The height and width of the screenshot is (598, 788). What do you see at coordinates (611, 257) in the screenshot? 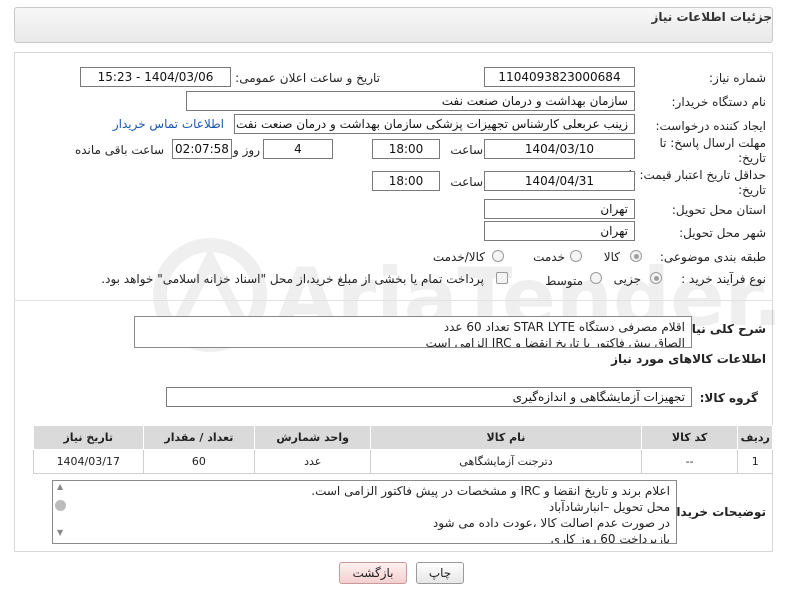
I see `category-goods-label: کالا` at bounding box center [611, 257].